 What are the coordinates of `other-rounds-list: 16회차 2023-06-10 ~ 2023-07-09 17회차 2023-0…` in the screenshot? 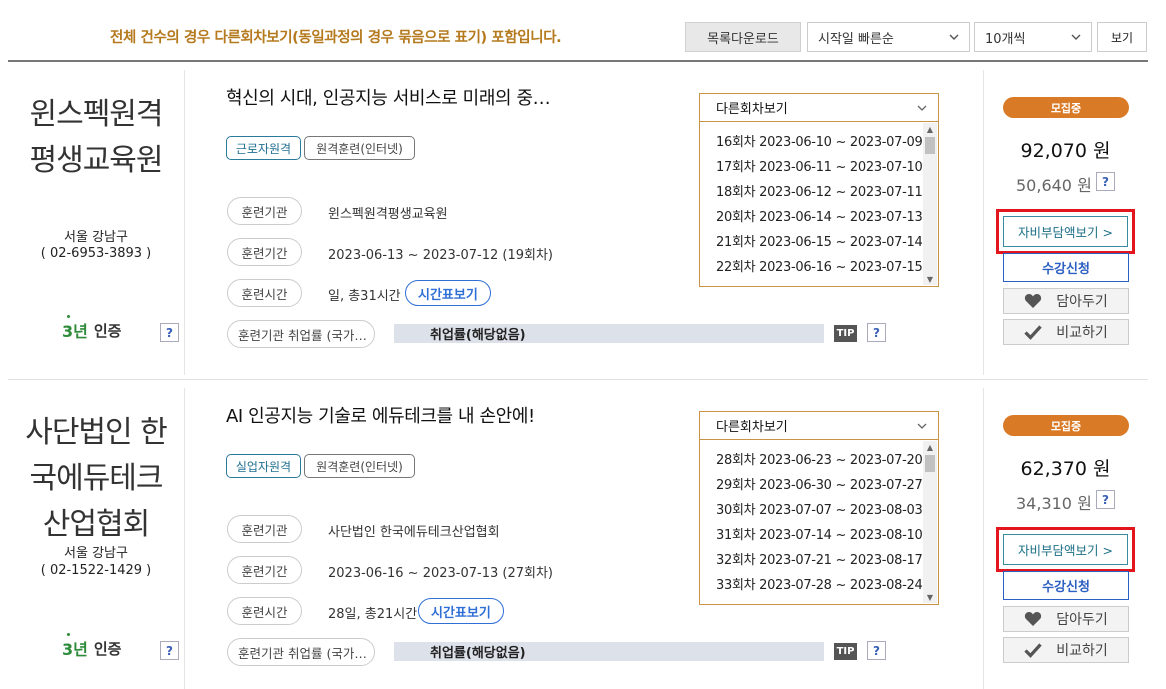 It's located at (819, 206).